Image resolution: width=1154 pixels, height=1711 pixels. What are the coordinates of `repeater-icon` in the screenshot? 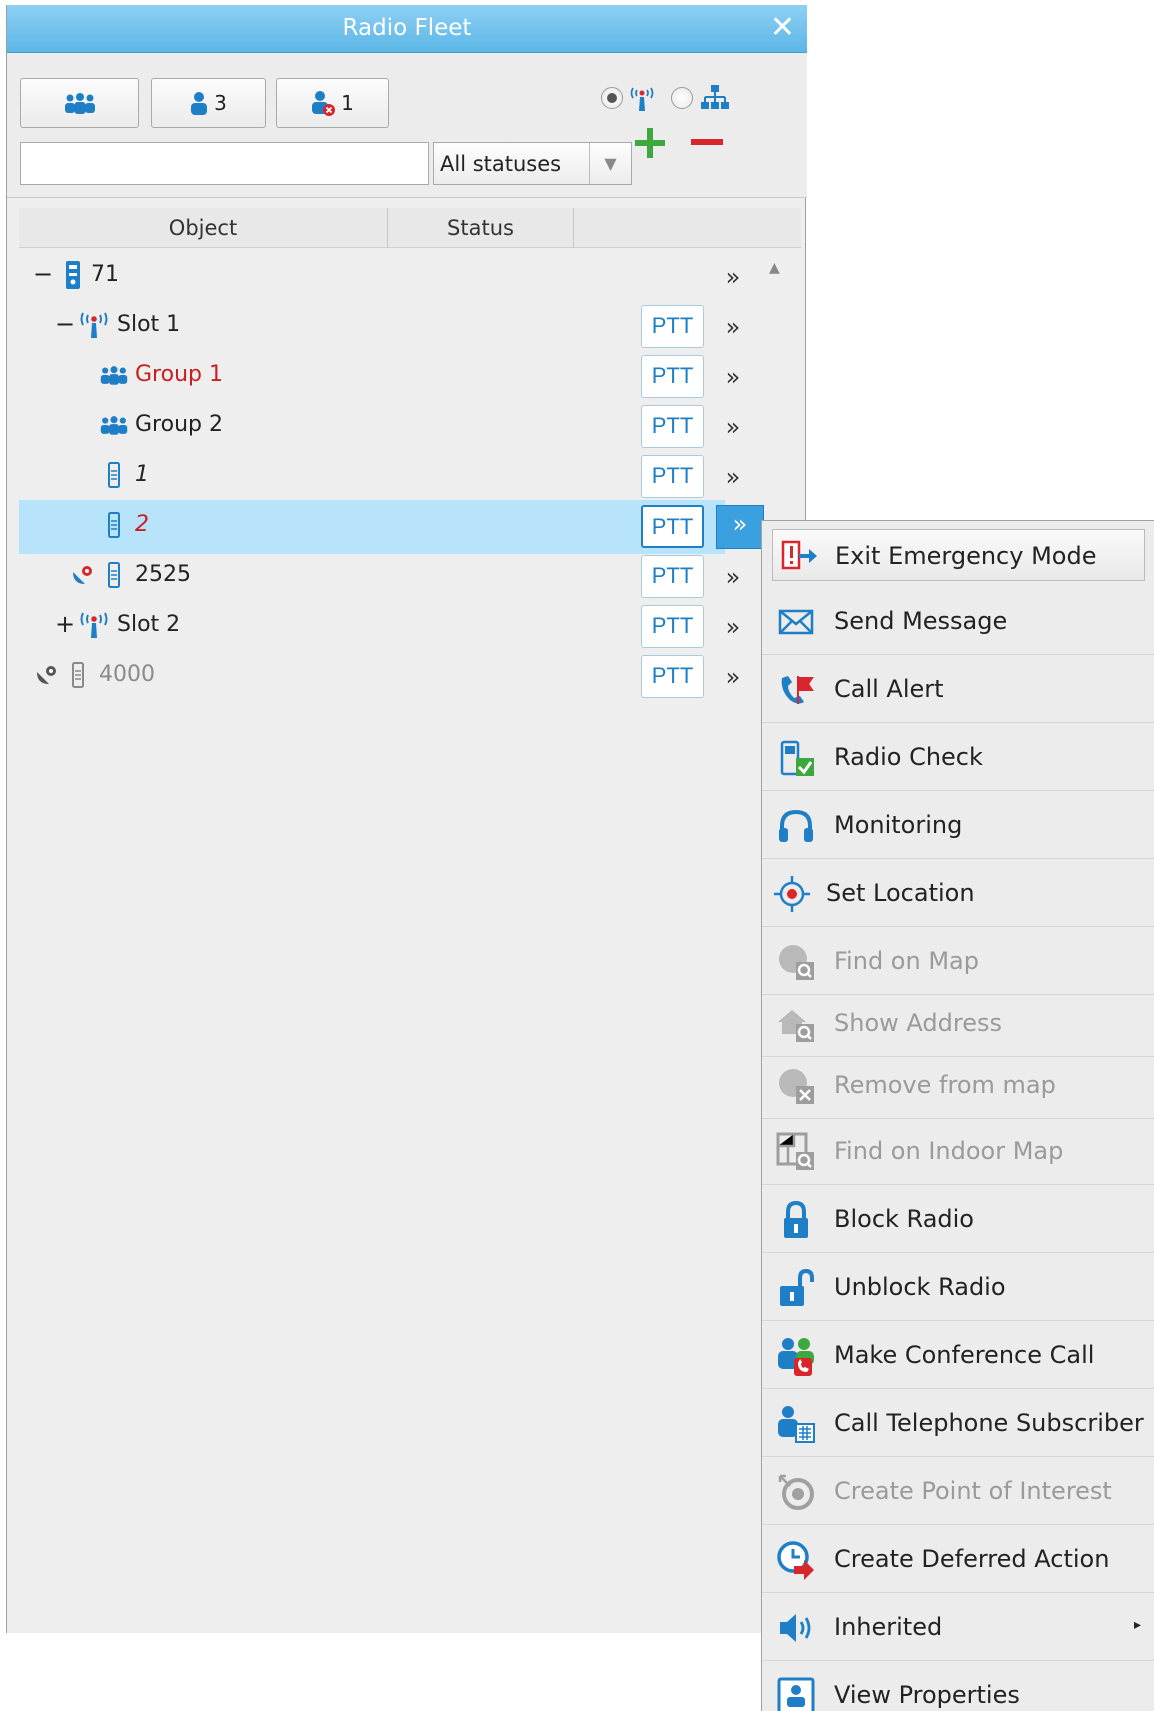 It's located at (73, 275).